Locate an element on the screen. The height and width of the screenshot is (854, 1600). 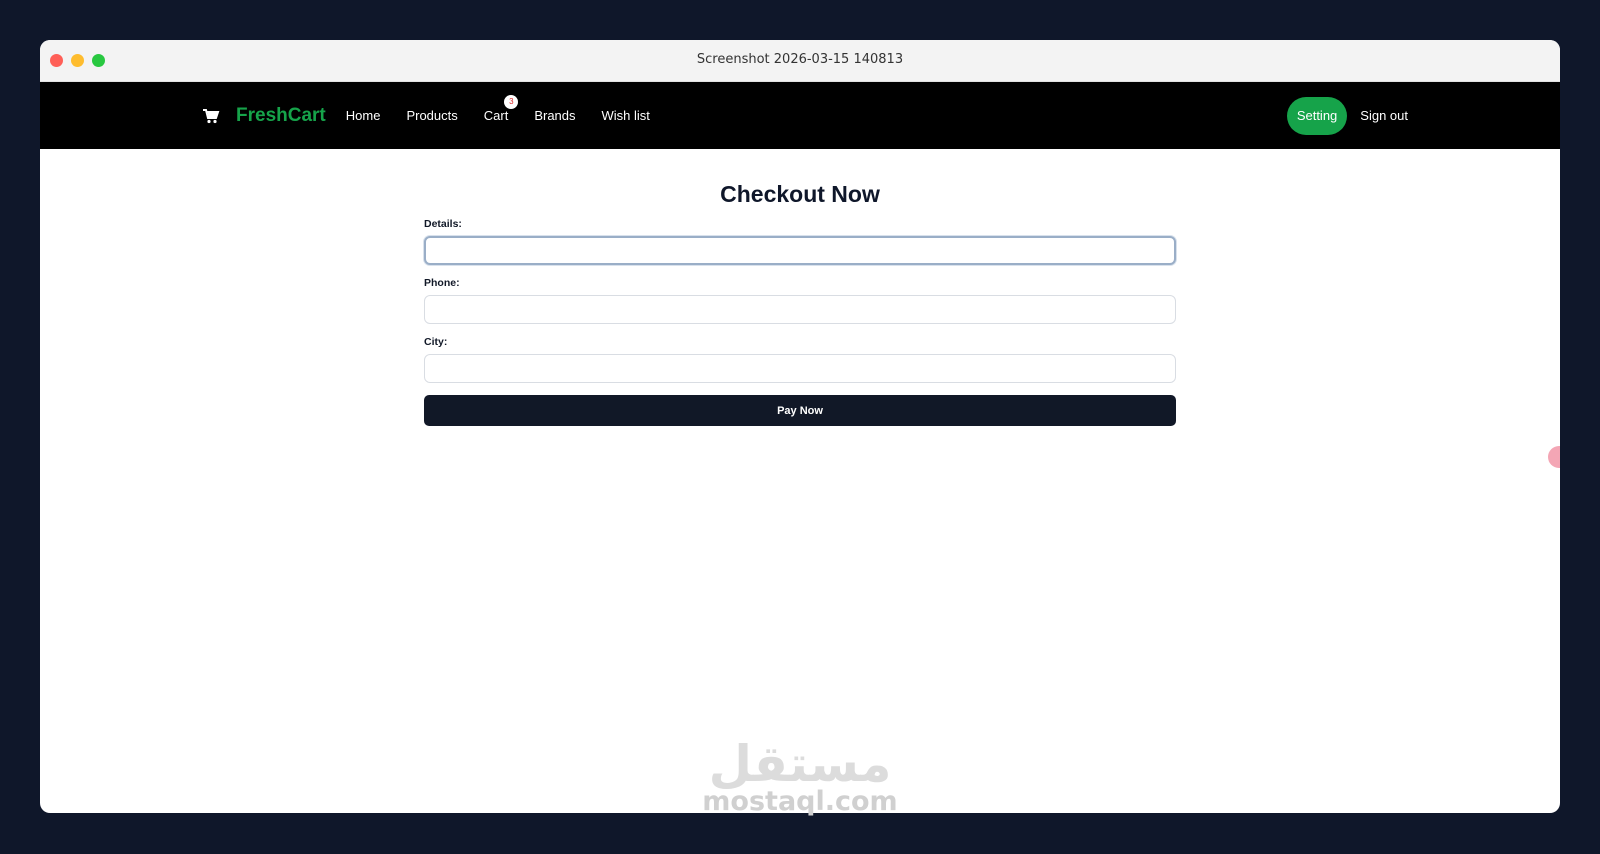
window-title: Screenshot 2026-03-15 140813 is located at coordinates (800, 59).